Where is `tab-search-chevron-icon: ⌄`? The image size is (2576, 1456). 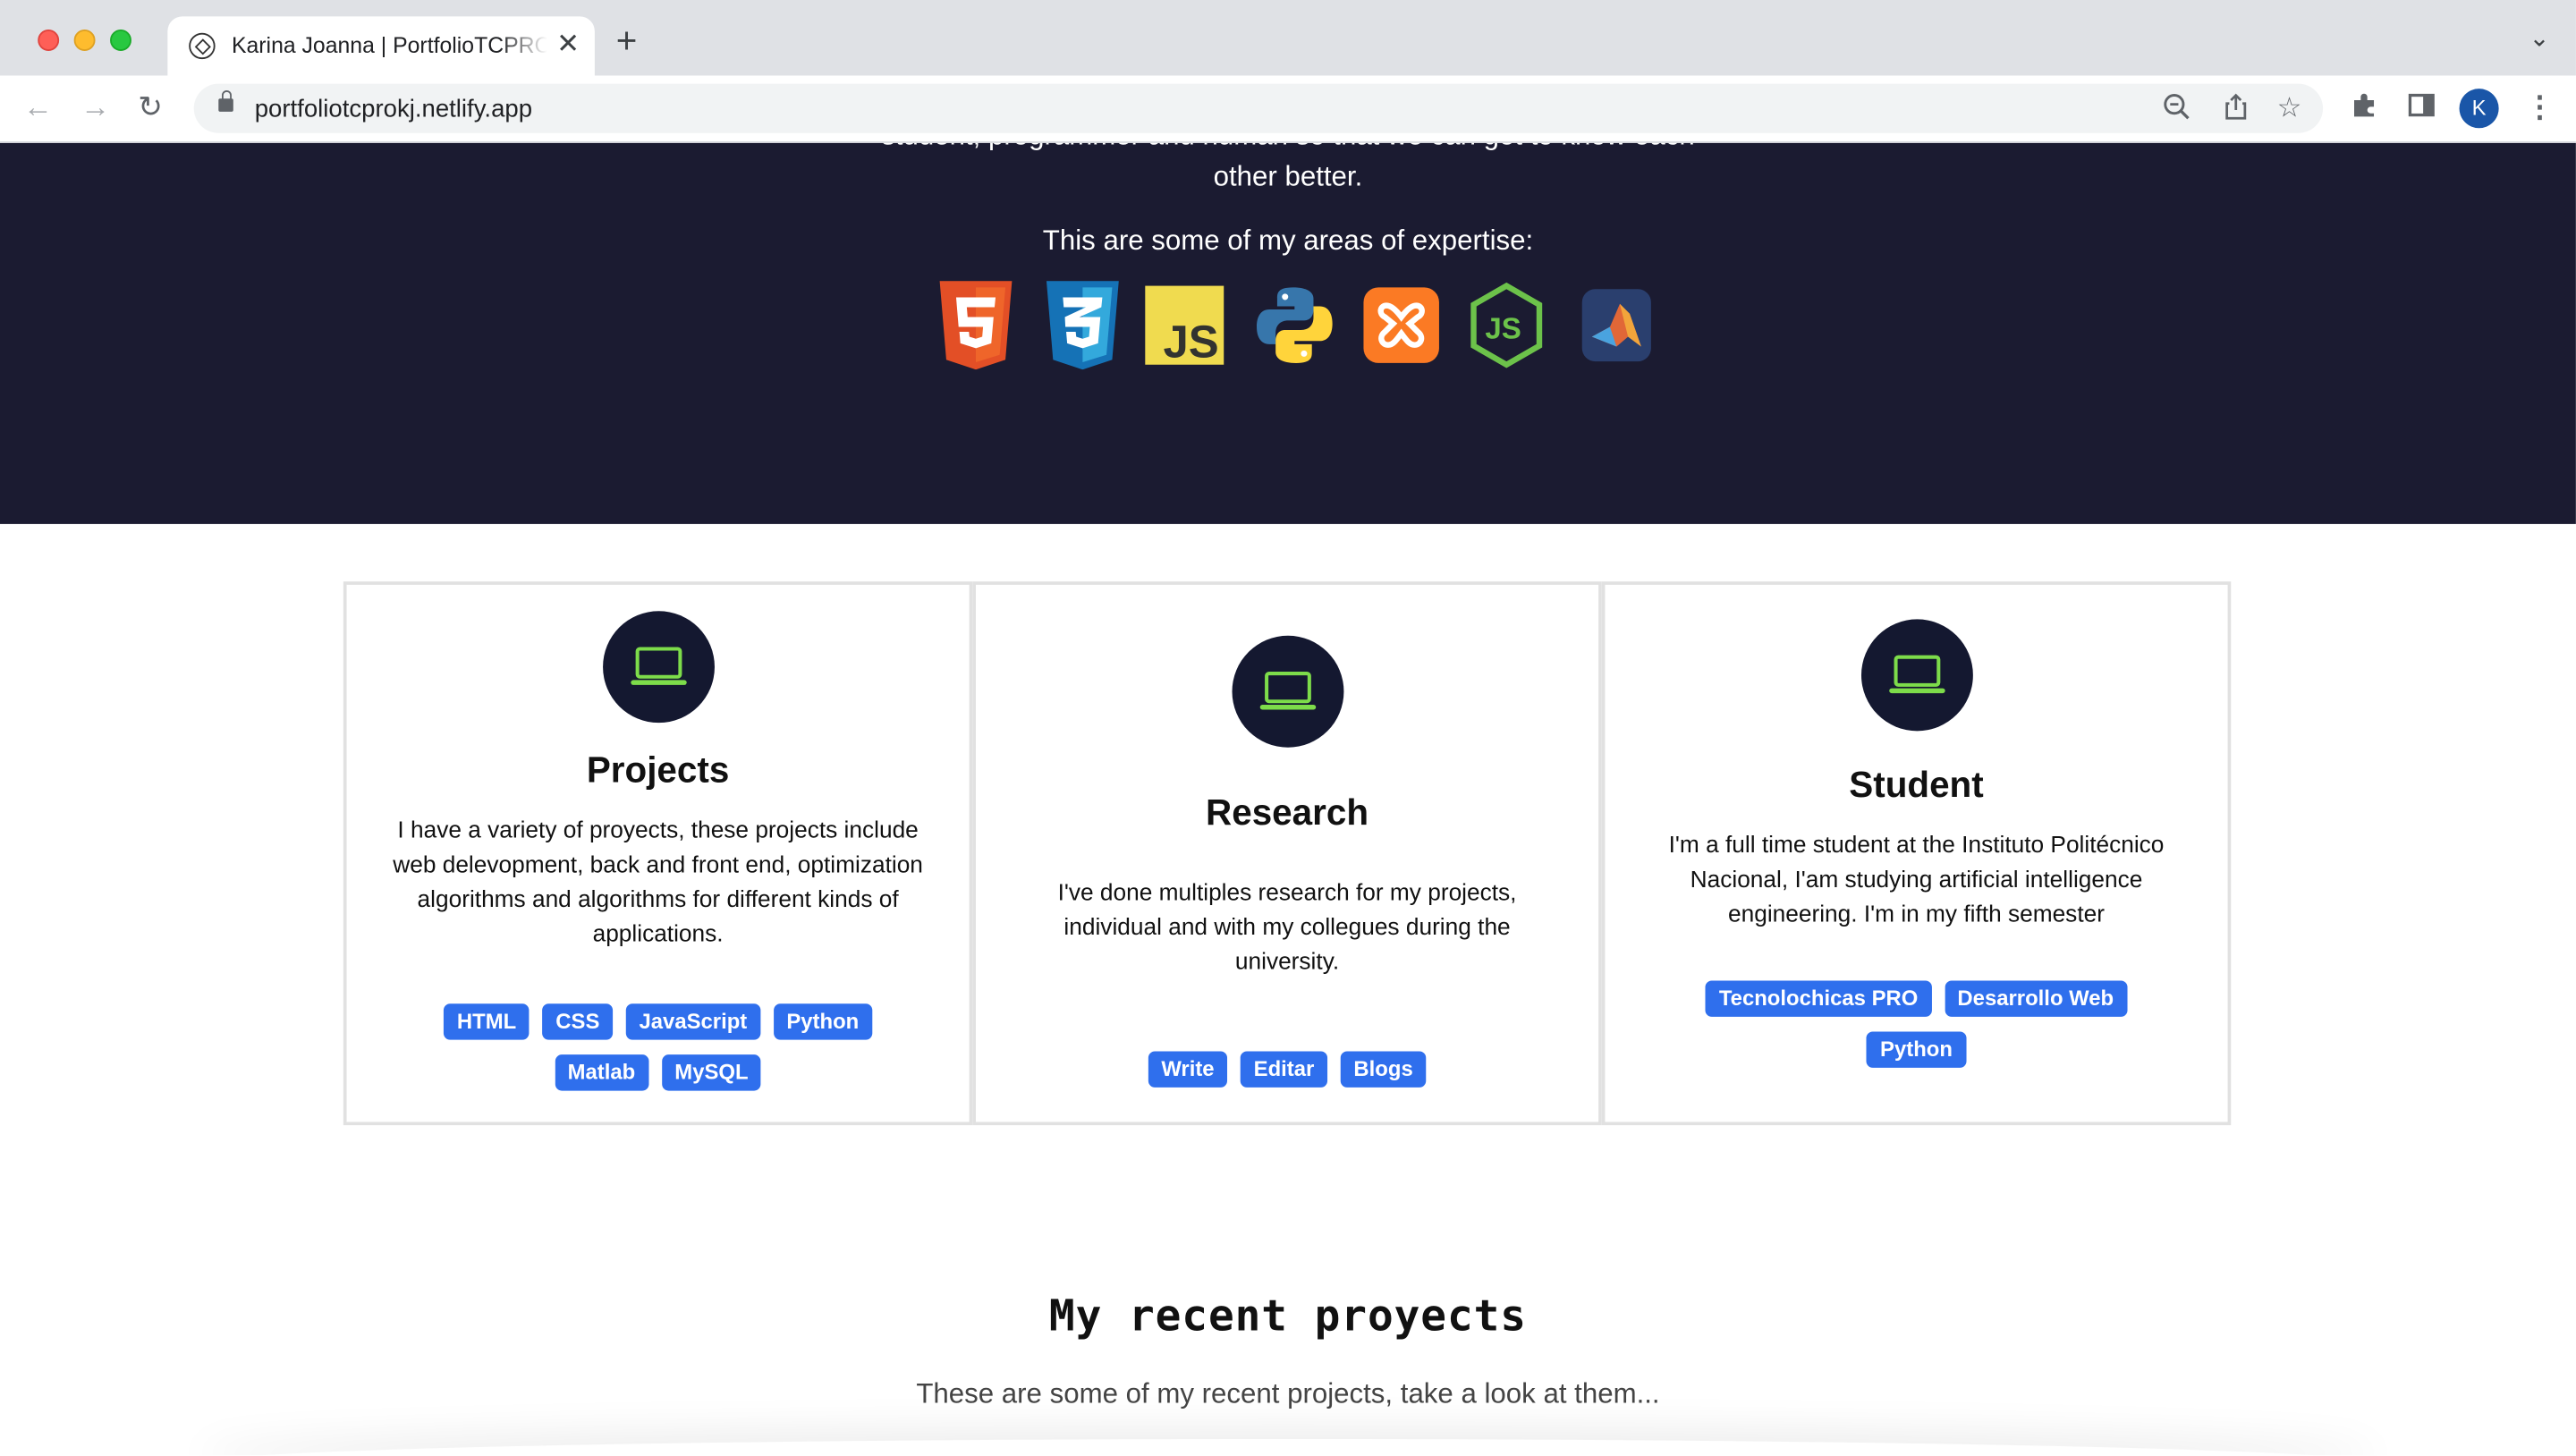
tab-search-chevron-icon: ⌄ is located at coordinates (2539, 38).